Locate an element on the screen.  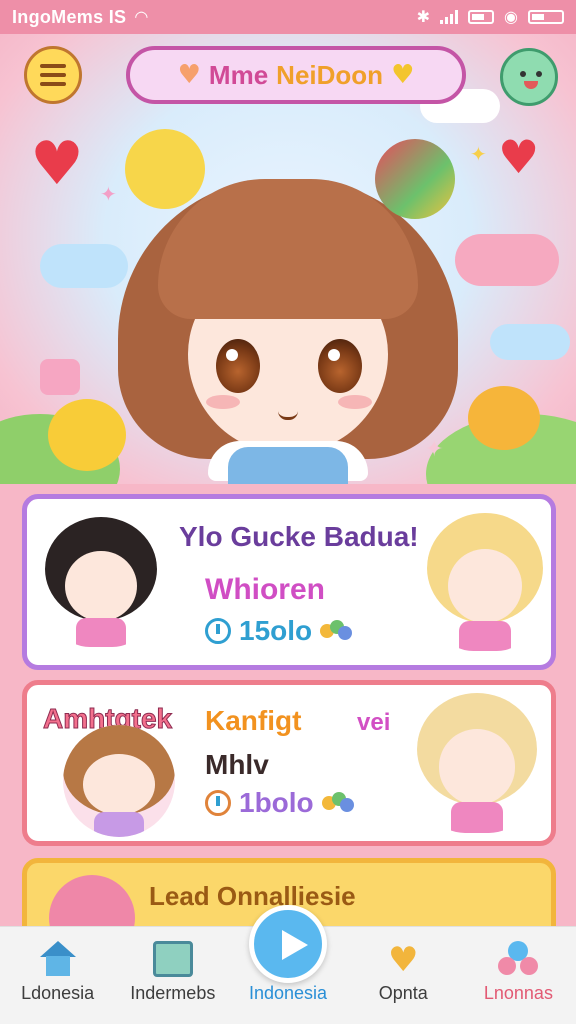
nav-item-people: Lnonnas is located at coordinates (518, 975).